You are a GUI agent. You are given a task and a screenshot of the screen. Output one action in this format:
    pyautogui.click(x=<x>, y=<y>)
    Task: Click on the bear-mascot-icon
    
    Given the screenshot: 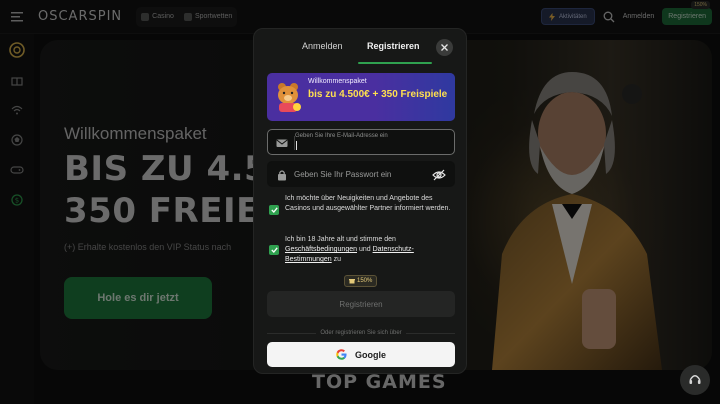 What is the action you would take?
    pyautogui.click(x=289, y=97)
    